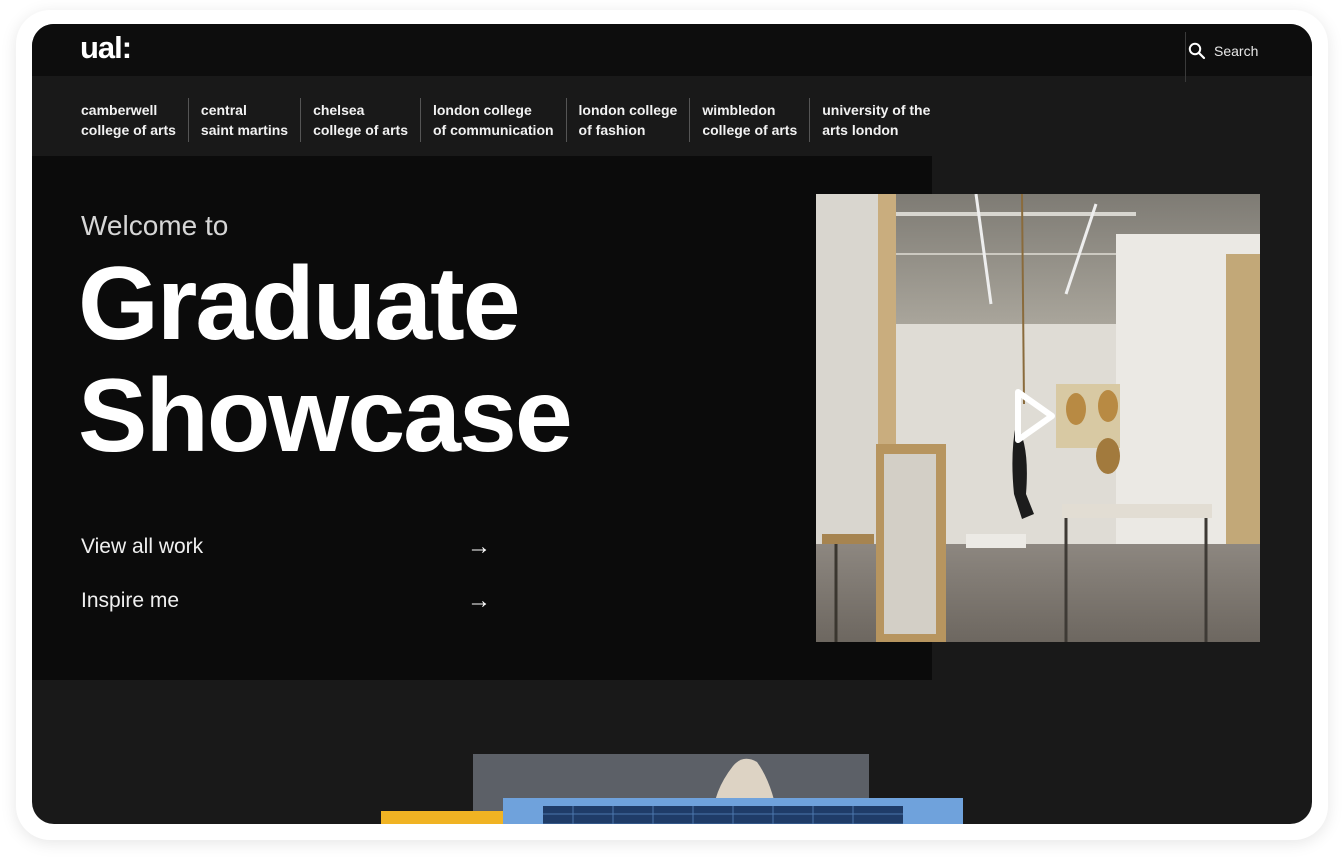 The width and height of the screenshot is (1344, 864). Describe the element at coordinates (875, 120) in the screenshot. I see `college-link-ual: university of the arts london` at that location.